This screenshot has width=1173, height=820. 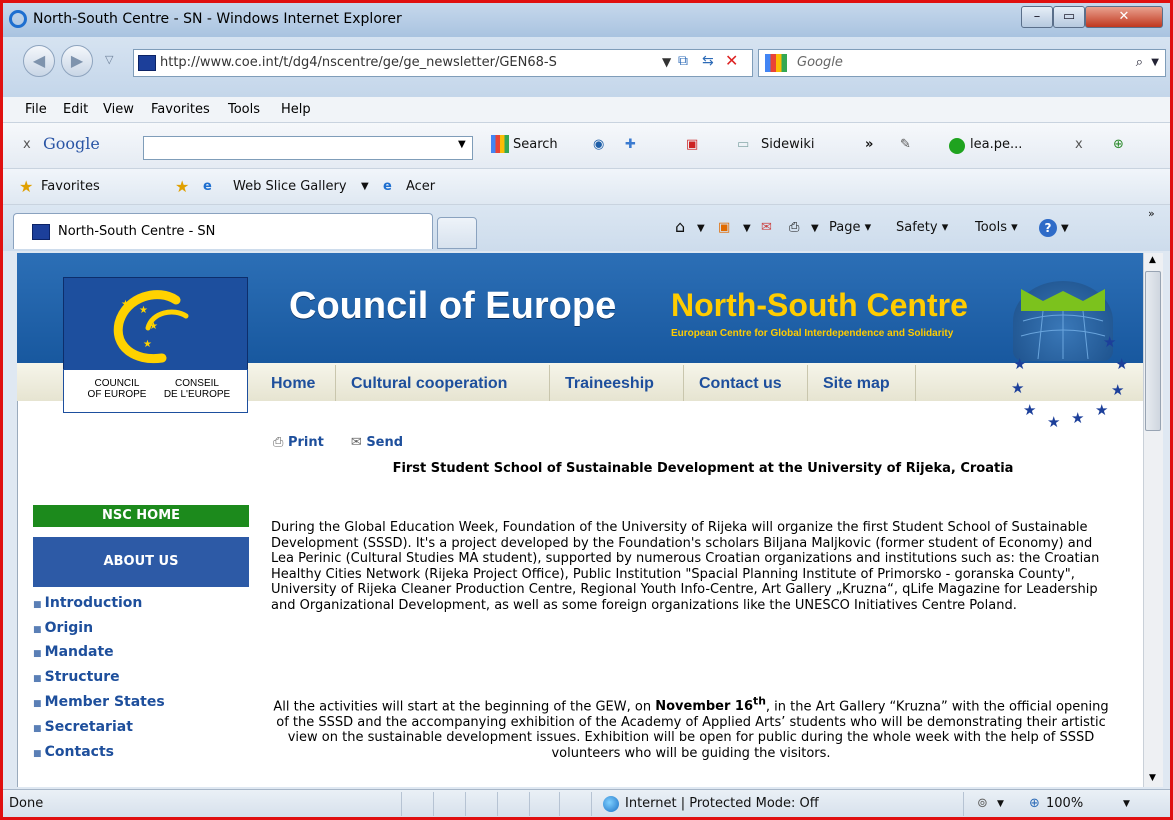 What do you see at coordinates (73, 752) in the screenshot?
I see `sidebar-item-contacts: Contacts` at bounding box center [73, 752].